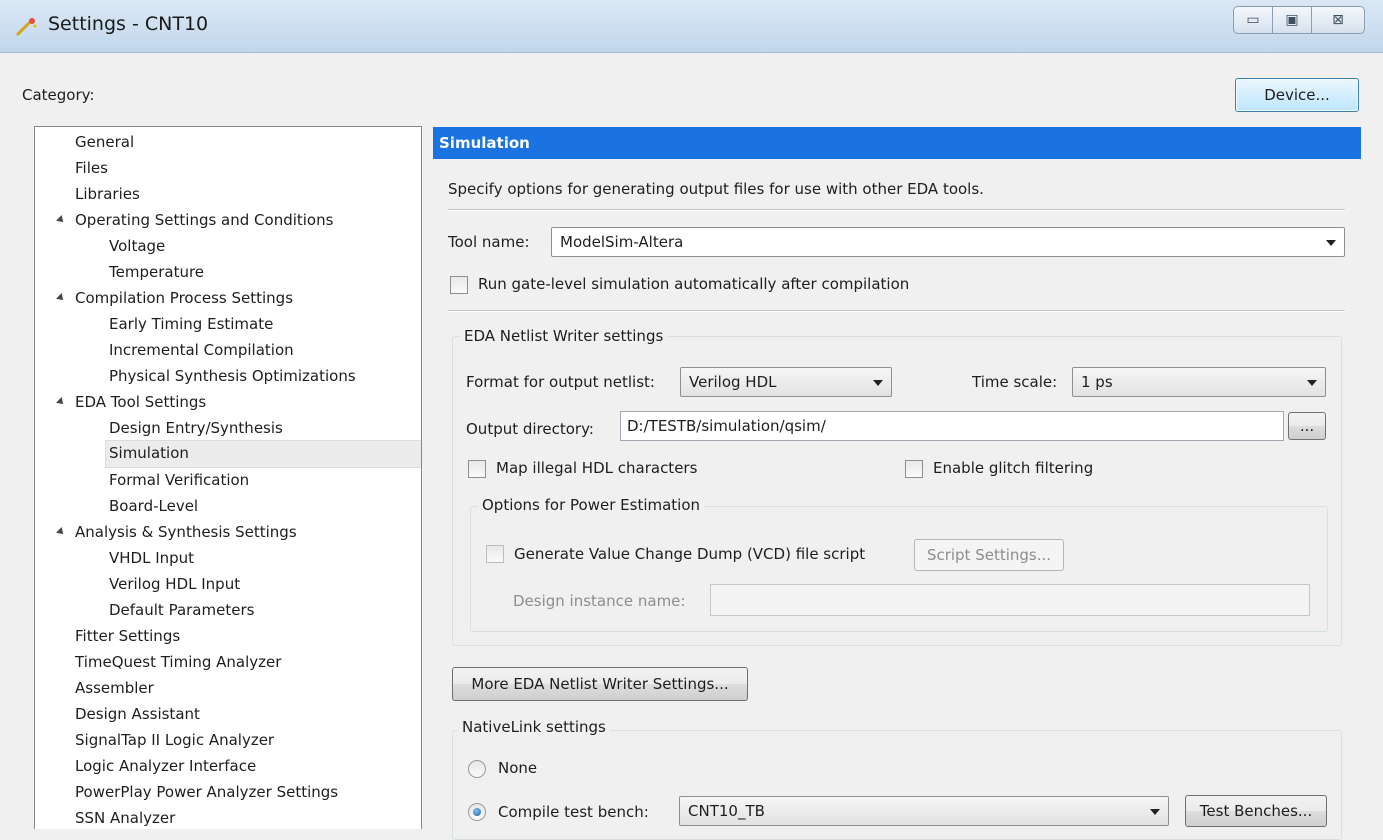 The width and height of the screenshot is (1383, 840). What do you see at coordinates (952, 426) in the screenshot?
I see `output-directory-input: D:/TESTB/simulation/qsim/` at bounding box center [952, 426].